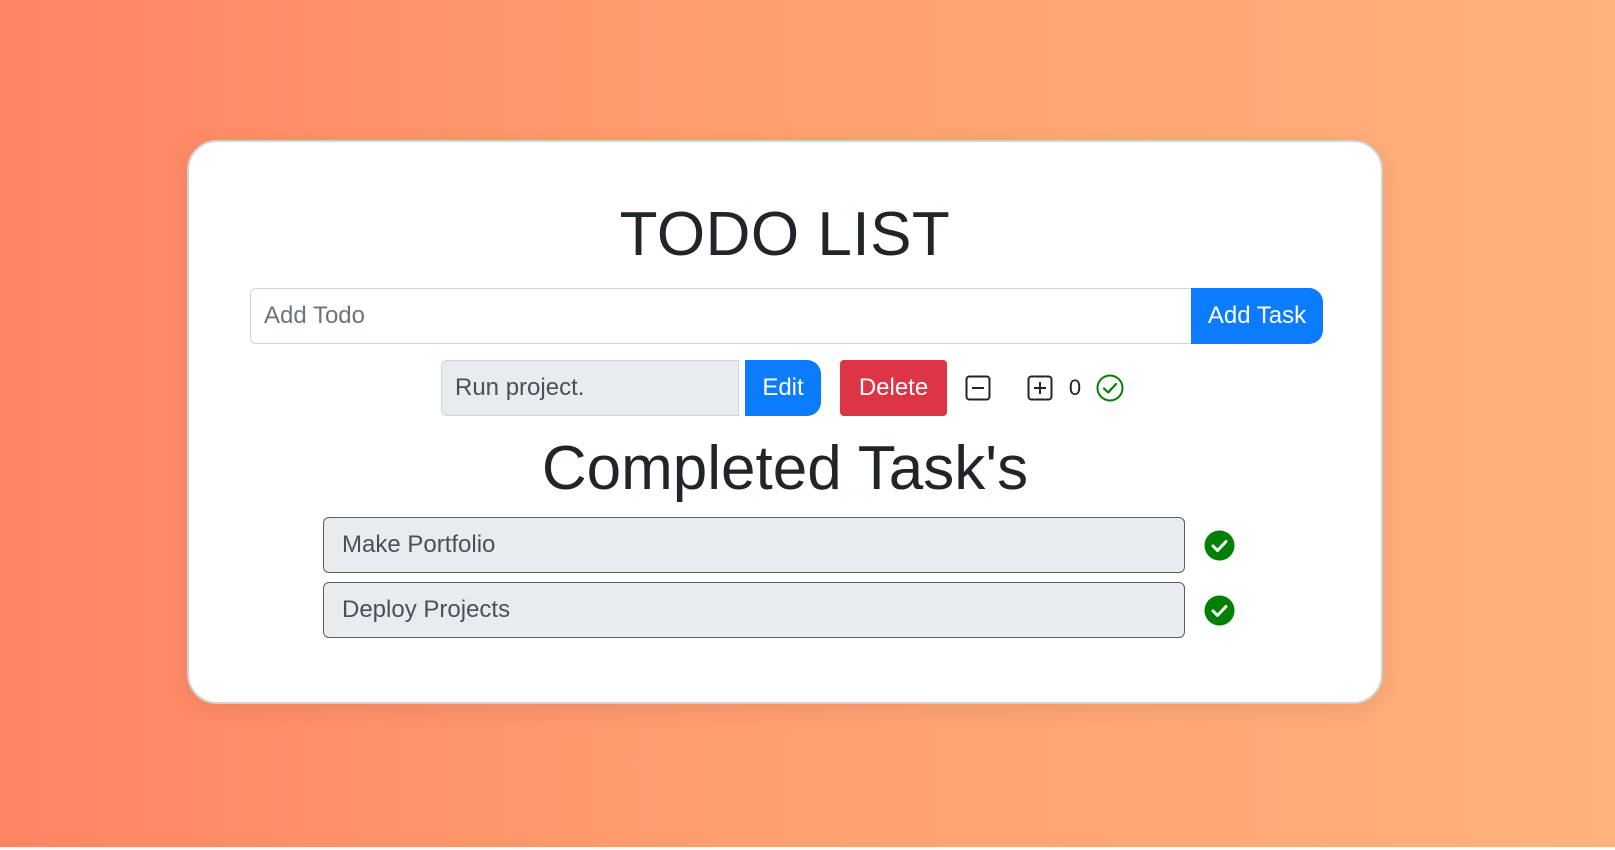 The width and height of the screenshot is (1615, 850). What do you see at coordinates (754, 610) in the screenshot?
I see `completed-item-text: Deploy Projects` at bounding box center [754, 610].